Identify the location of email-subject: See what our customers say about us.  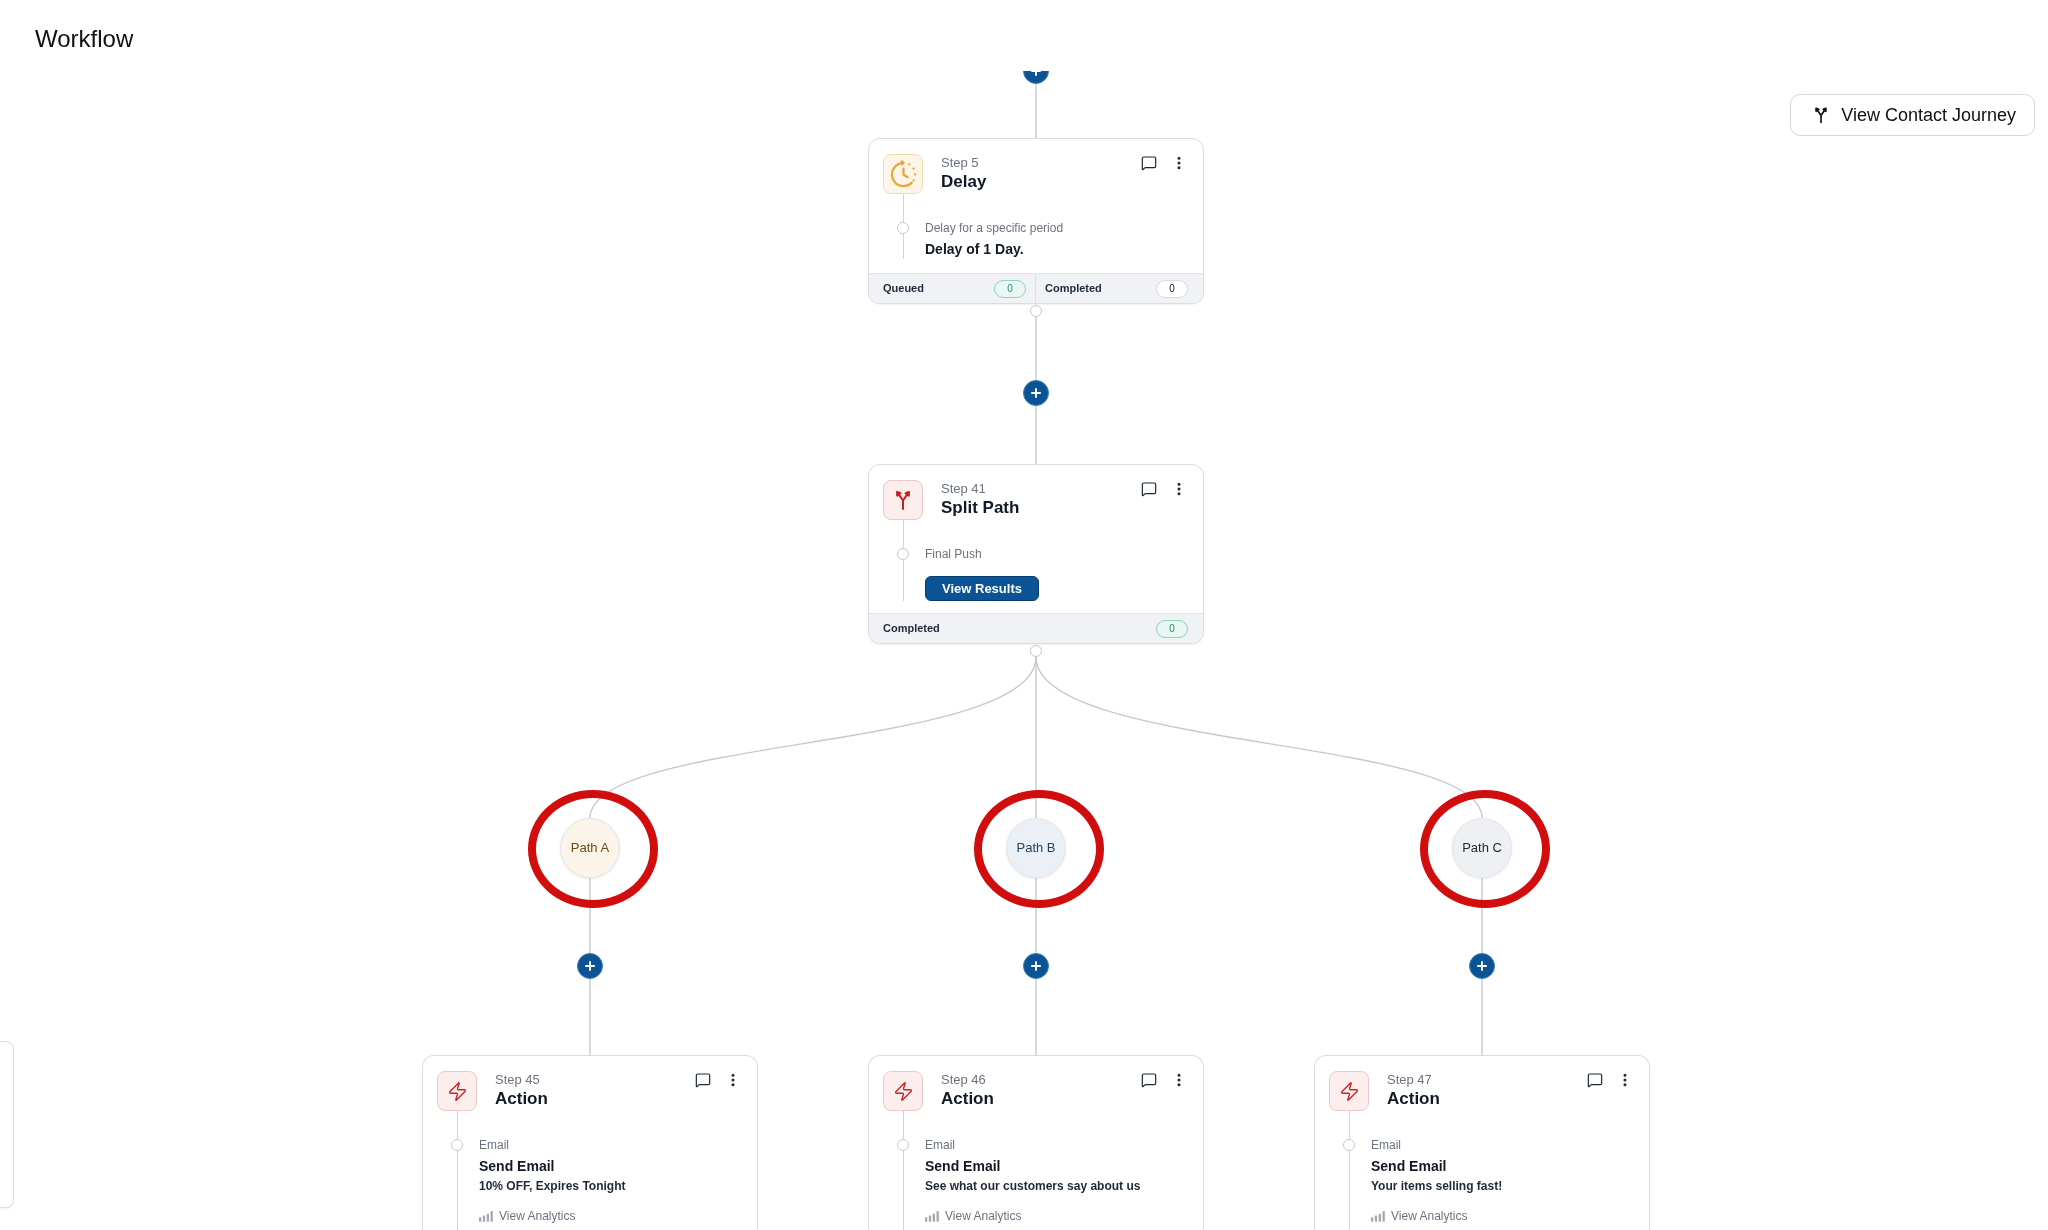
(1033, 1186).